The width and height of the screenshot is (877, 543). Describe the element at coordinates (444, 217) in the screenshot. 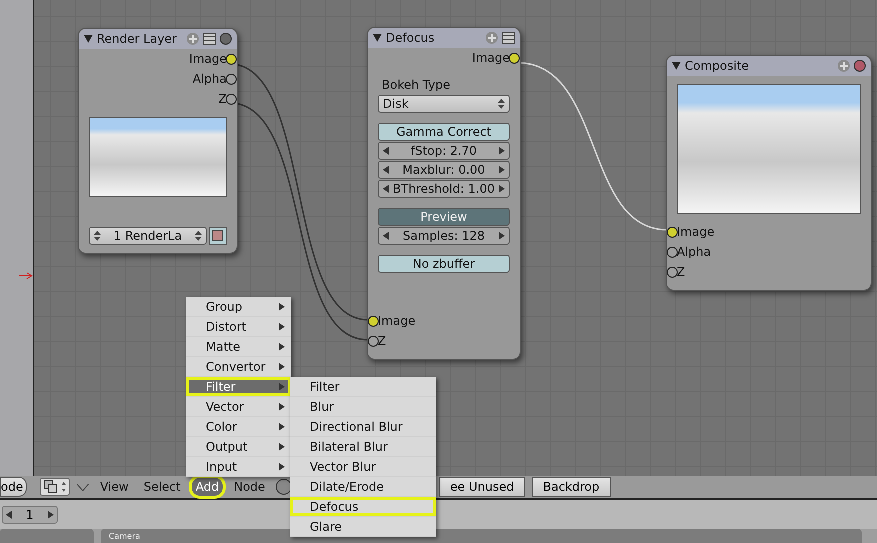

I see `toggle-button: Preview` at that location.